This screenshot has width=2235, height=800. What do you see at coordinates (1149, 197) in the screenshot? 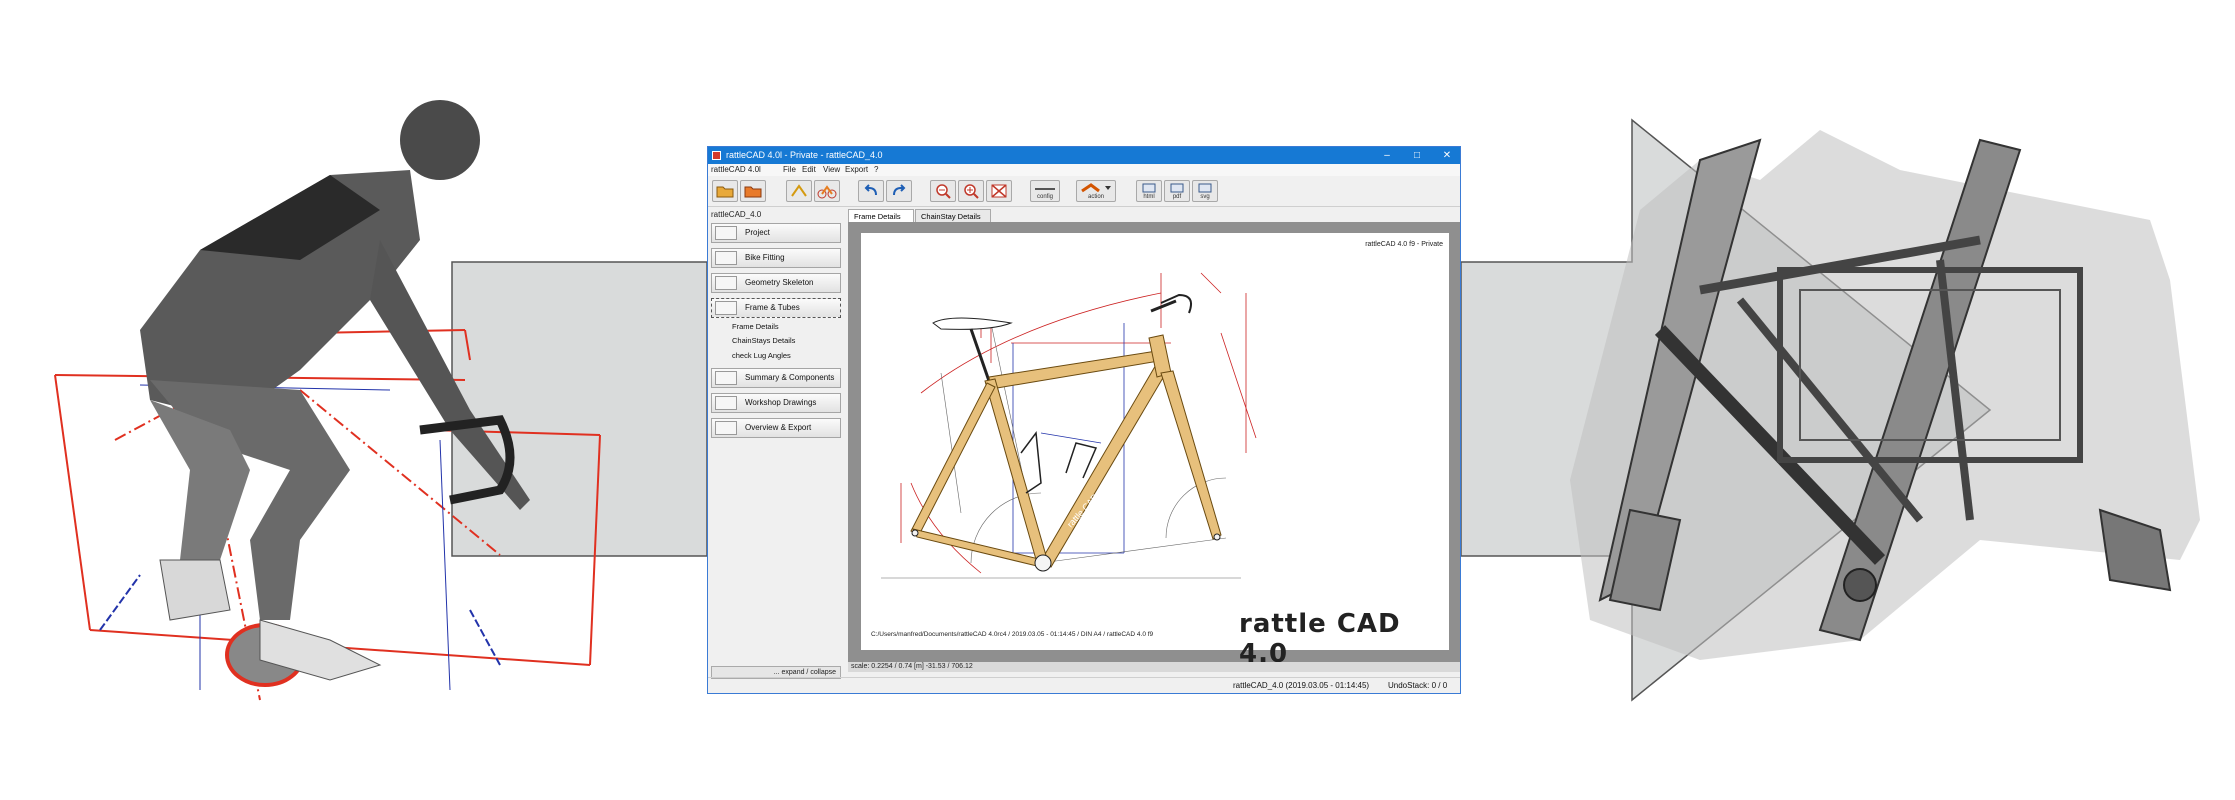
I see `html-label: html` at bounding box center [1149, 197].